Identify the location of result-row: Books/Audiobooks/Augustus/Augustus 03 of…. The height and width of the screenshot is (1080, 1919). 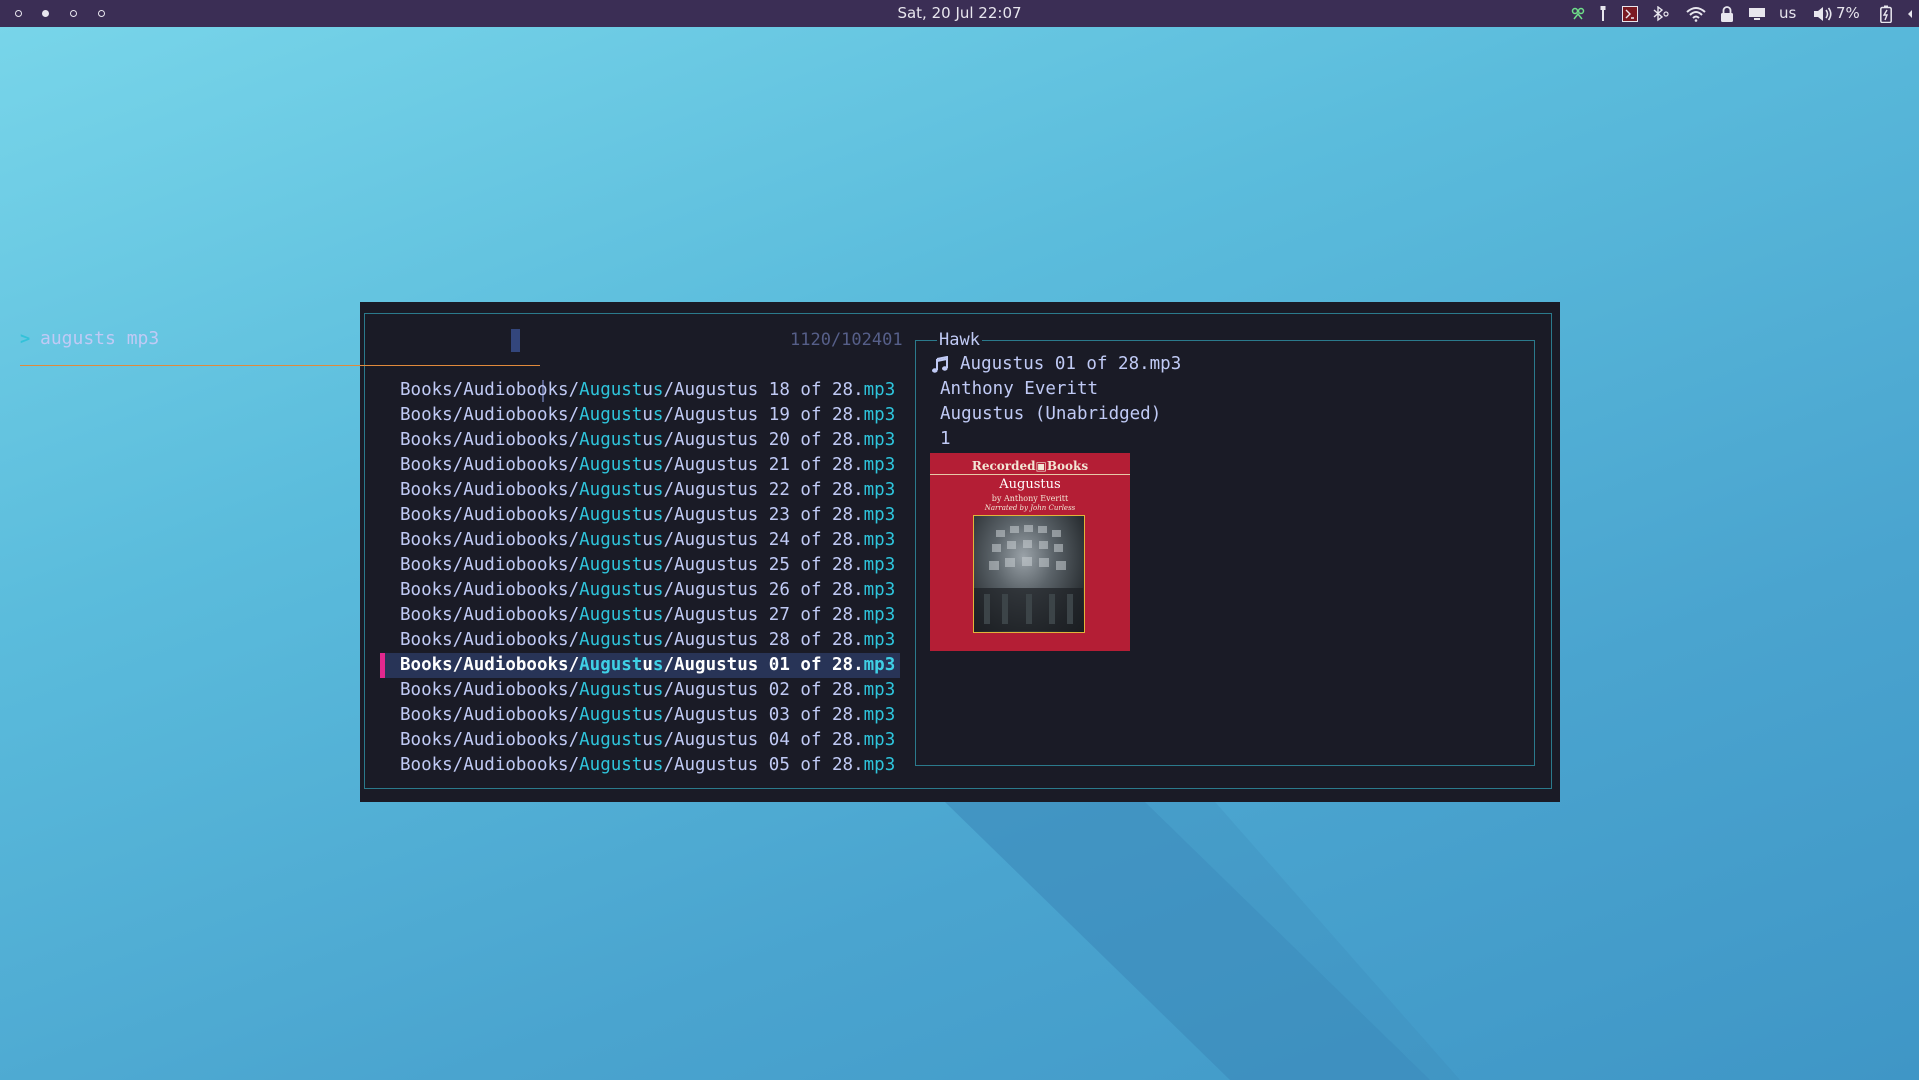
(640, 715).